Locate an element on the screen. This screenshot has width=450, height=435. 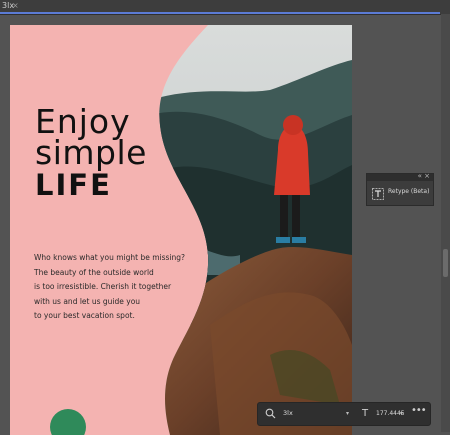
contextual-task-bar: 3lx ▾ T 177.4445 ▾ ••• is located at coordinates (344, 414).